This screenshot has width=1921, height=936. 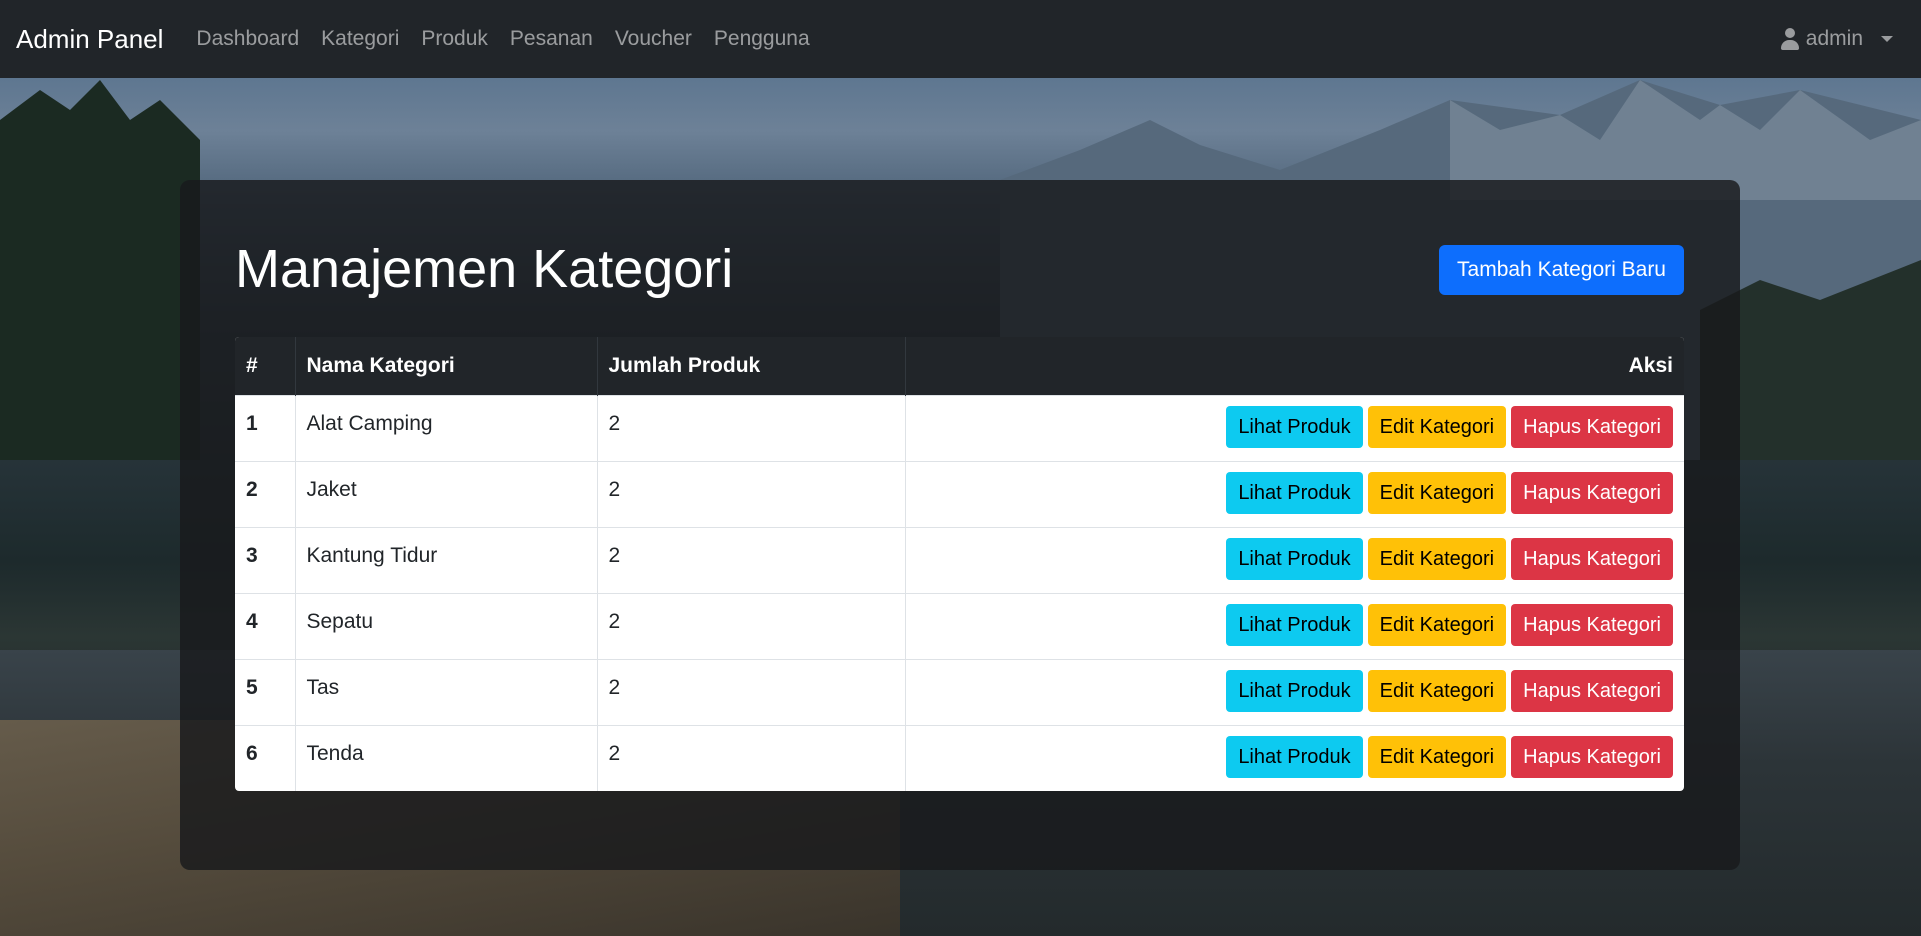 What do you see at coordinates (265, 493) in the screenshot?
I see `row-number: 2` at bounding box center [265, 493].